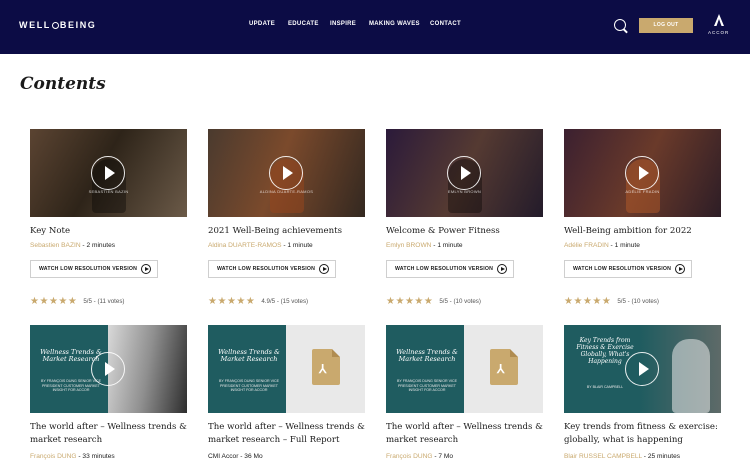 The image size is (750, 469). What do you see at coordinates (104, 301) in the screenshot?
I see `rating-text: 5/5 - (11 votes)` at bounding box center [104, 301].